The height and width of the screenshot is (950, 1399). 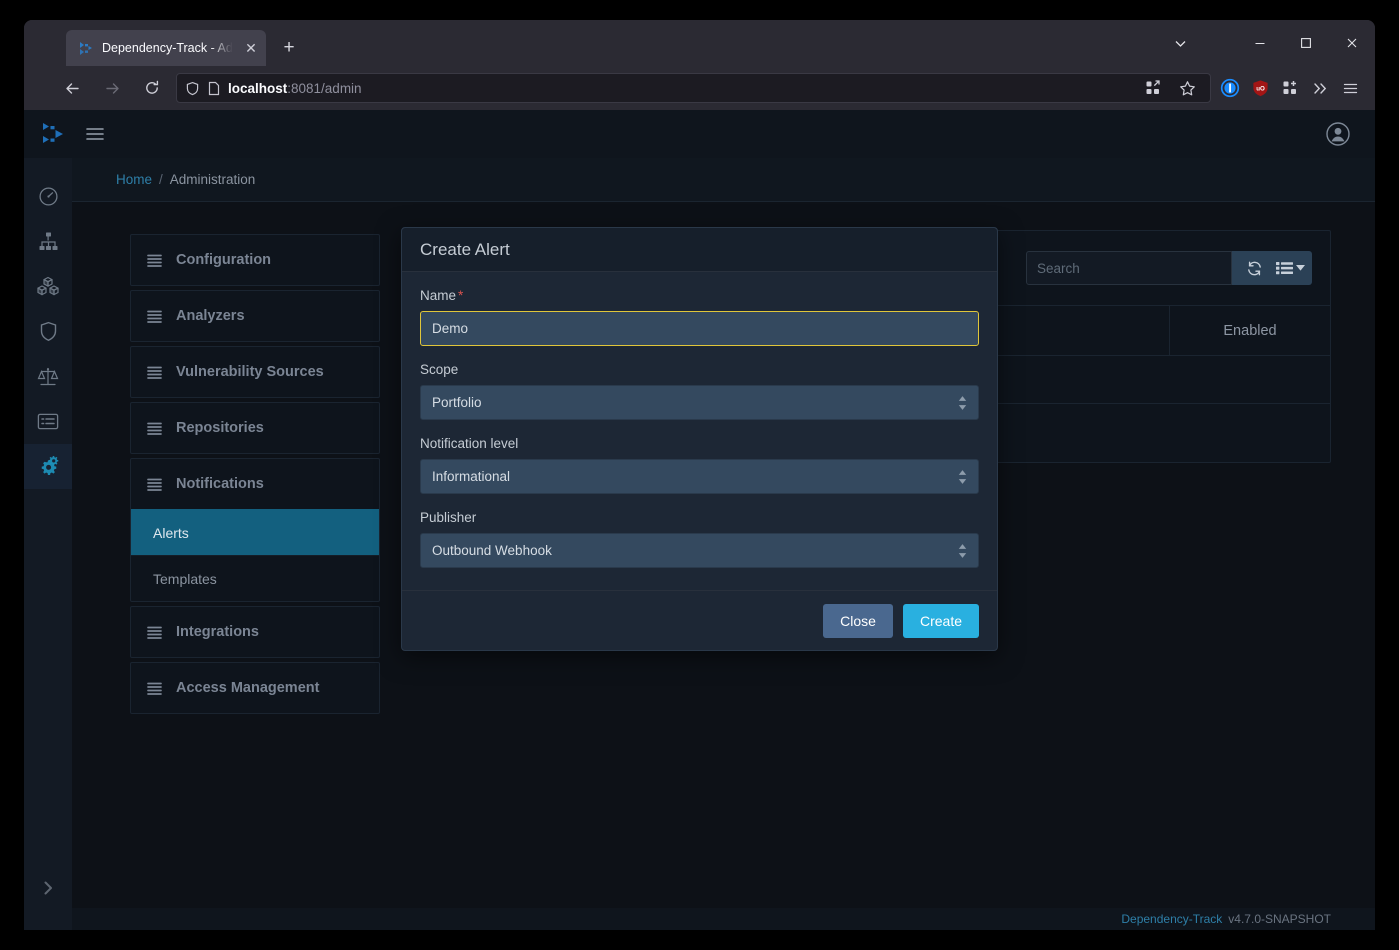 I want to click on sidebar-item-repositories: Repositories, so click(x=255, y=428).